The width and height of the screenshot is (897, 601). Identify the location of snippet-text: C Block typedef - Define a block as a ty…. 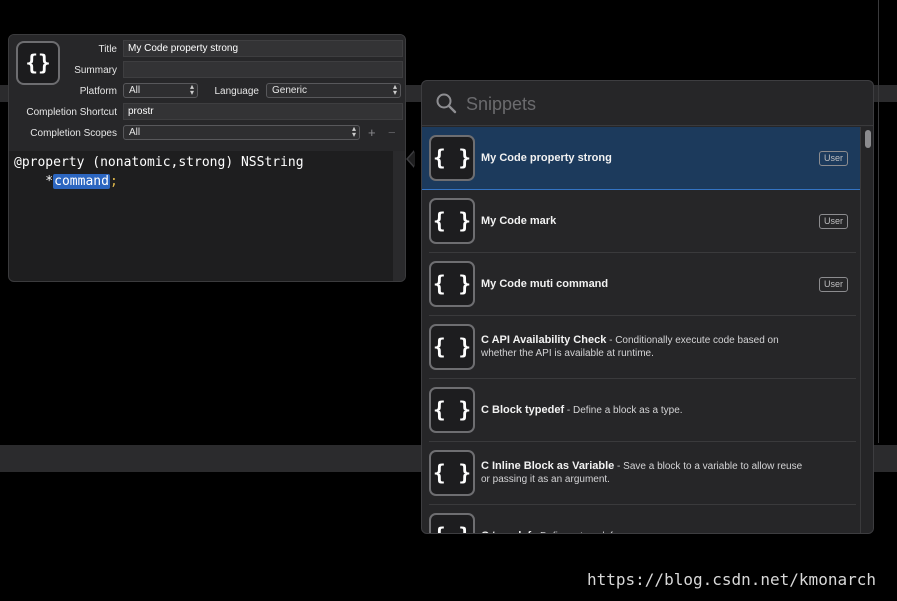
(643, 410).